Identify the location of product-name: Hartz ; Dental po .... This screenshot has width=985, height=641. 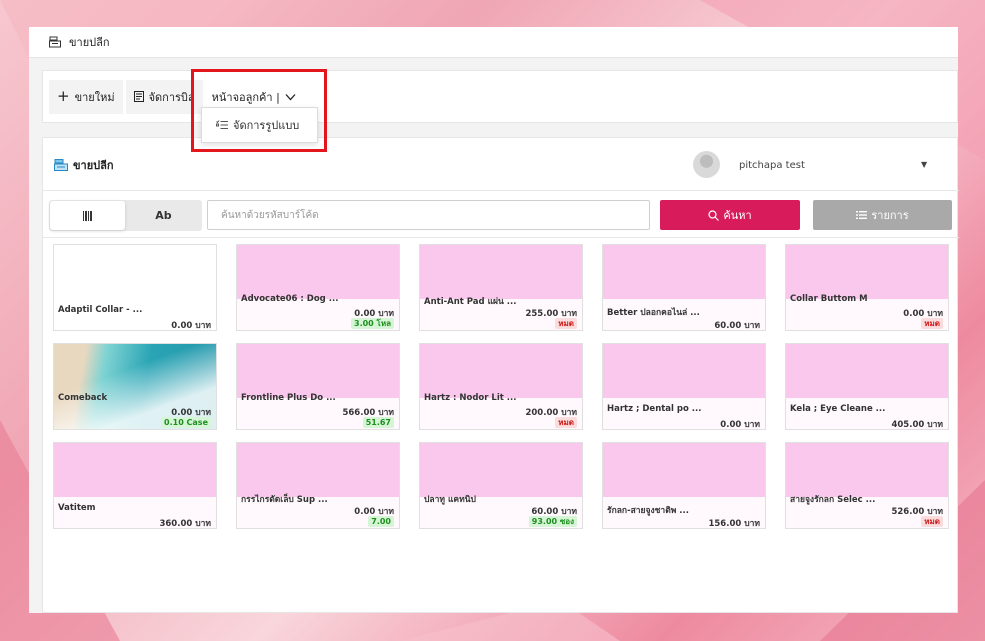
(654, 409).